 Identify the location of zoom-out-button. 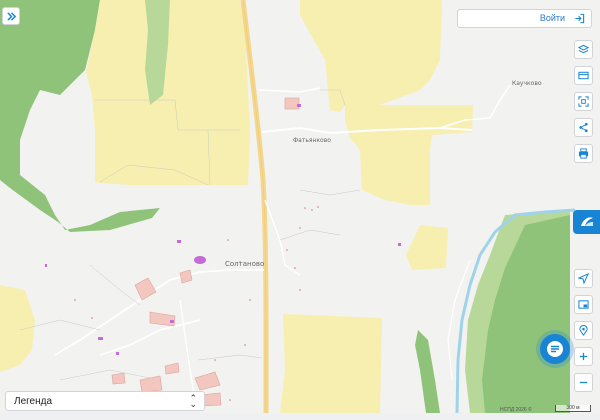
(583, 382).